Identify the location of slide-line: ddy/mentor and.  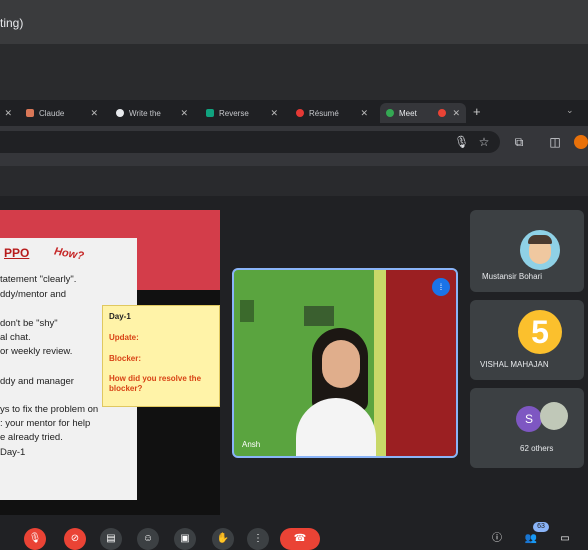
(33, 294).